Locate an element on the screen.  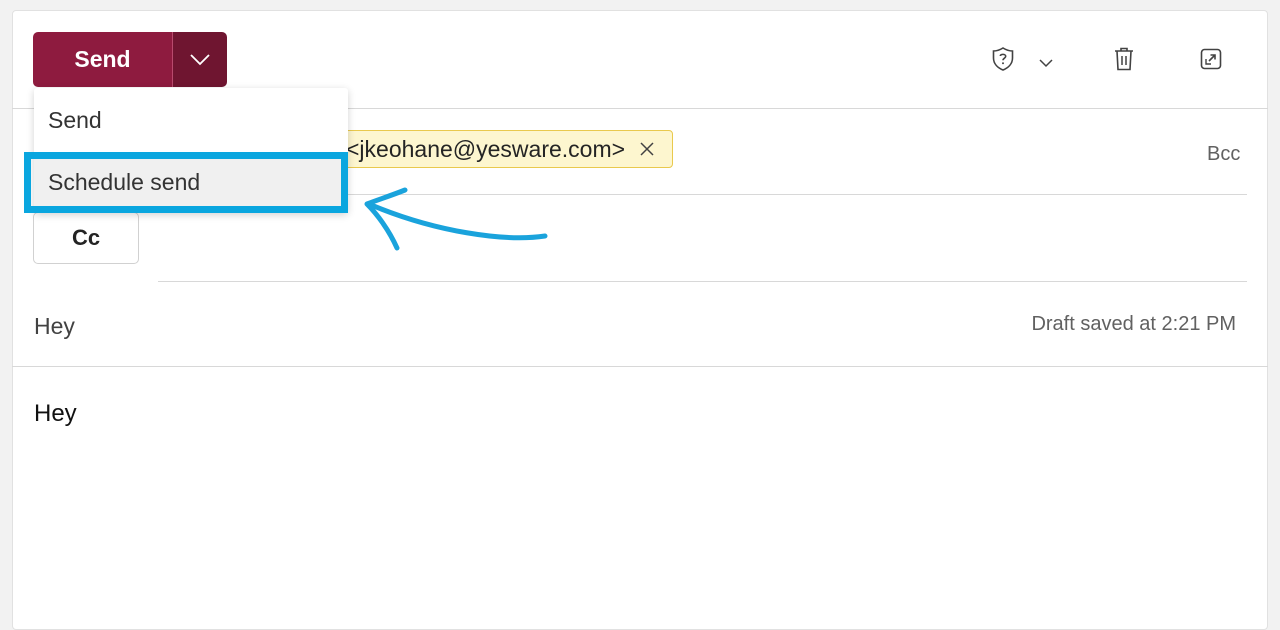
send-options-button is located at coordinates (199, 59).